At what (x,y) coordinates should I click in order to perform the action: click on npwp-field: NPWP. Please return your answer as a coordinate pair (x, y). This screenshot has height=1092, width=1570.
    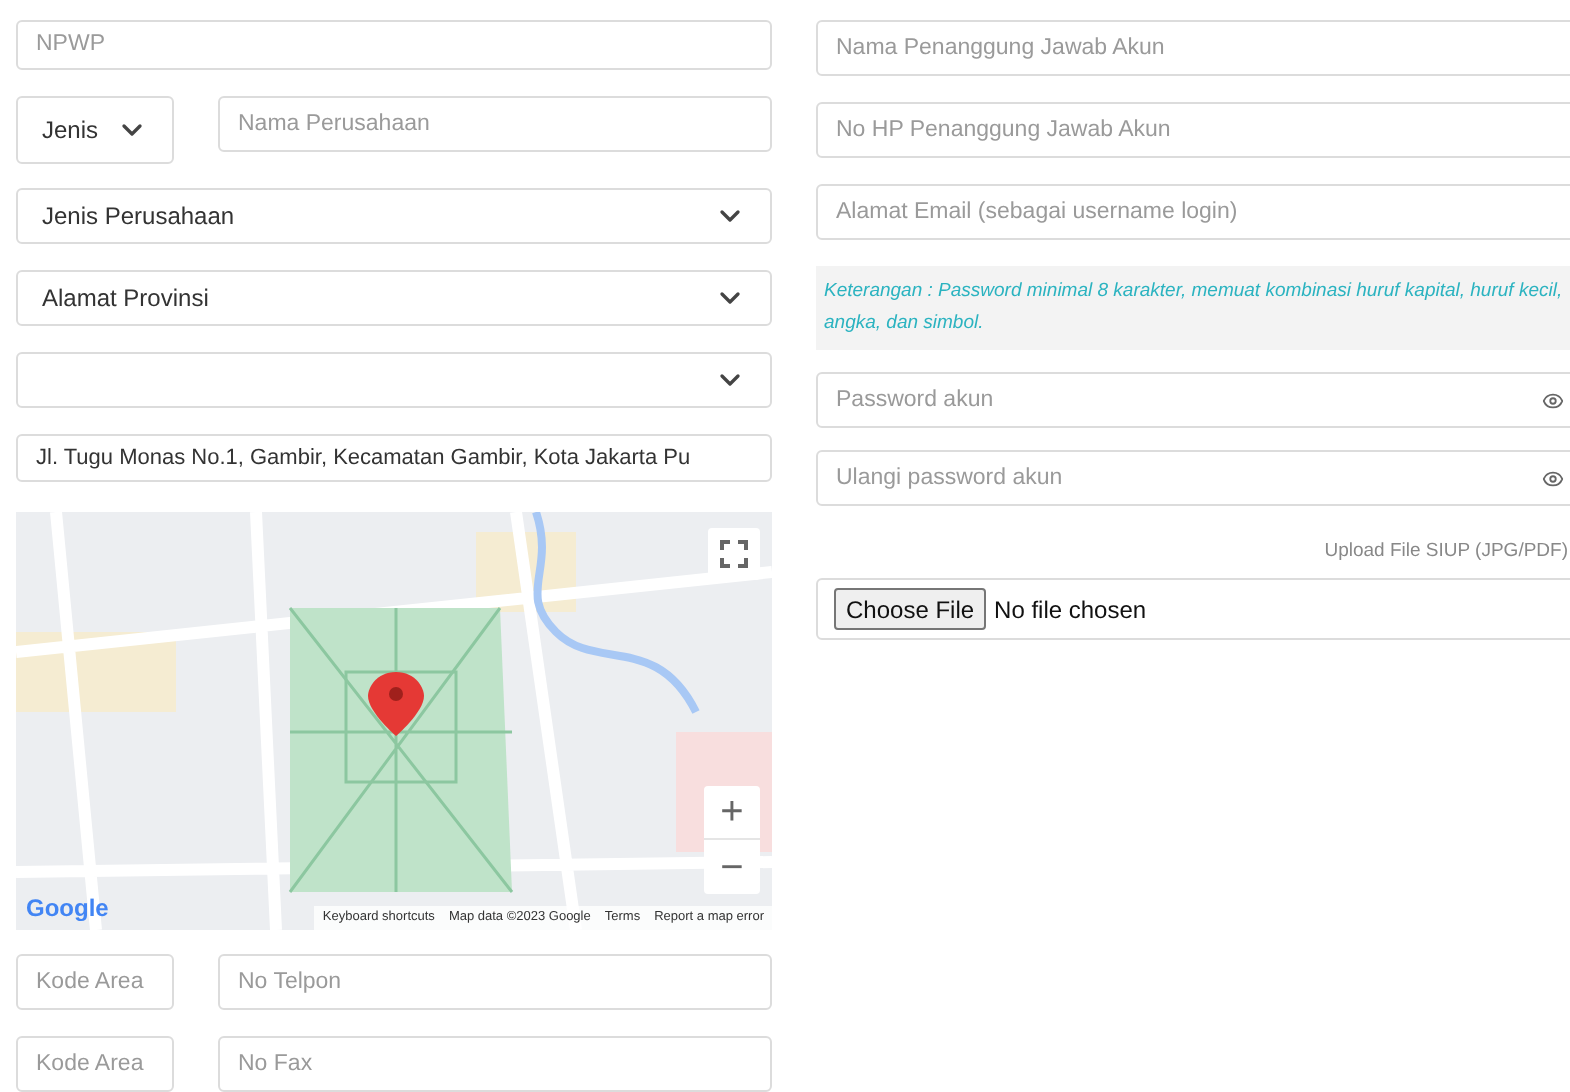
    Looking at the image, I should click on (394, 44).